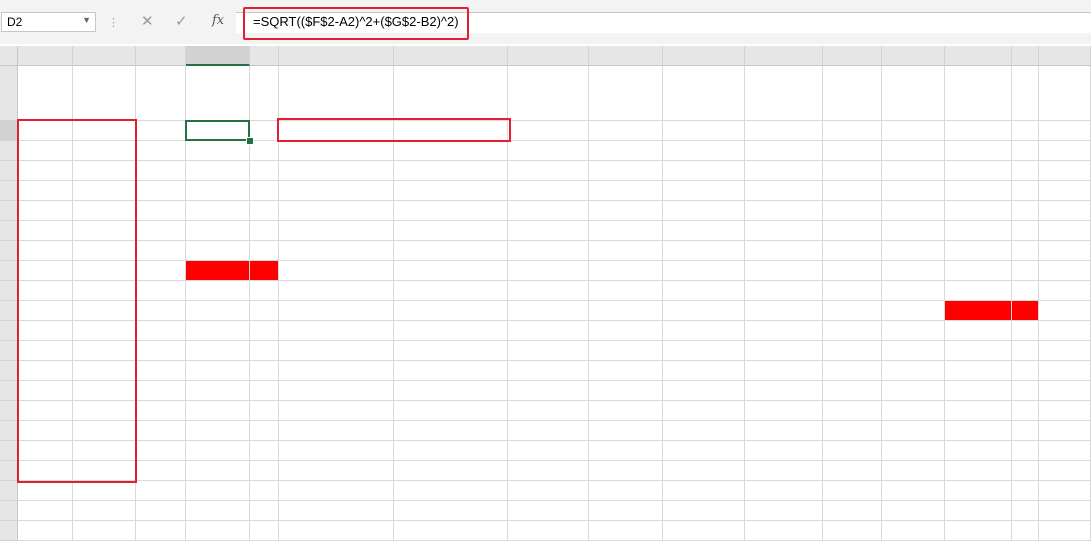 This screenshot has width=1091, height=541. Describe the element at coordinates (1065, 231) in the screenshot. I see `cell-R7` at that location.